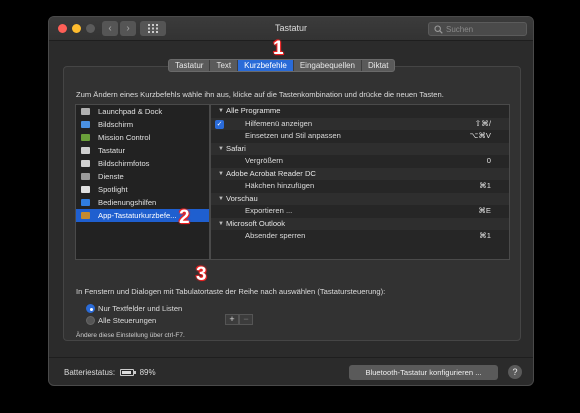 Image resolution: width=580 pixels, height=413 pixels. What do you see at coordinates (124, 137) in the screenshot?
I see `category-label: Mission Control` at bounding box center [124, 137].